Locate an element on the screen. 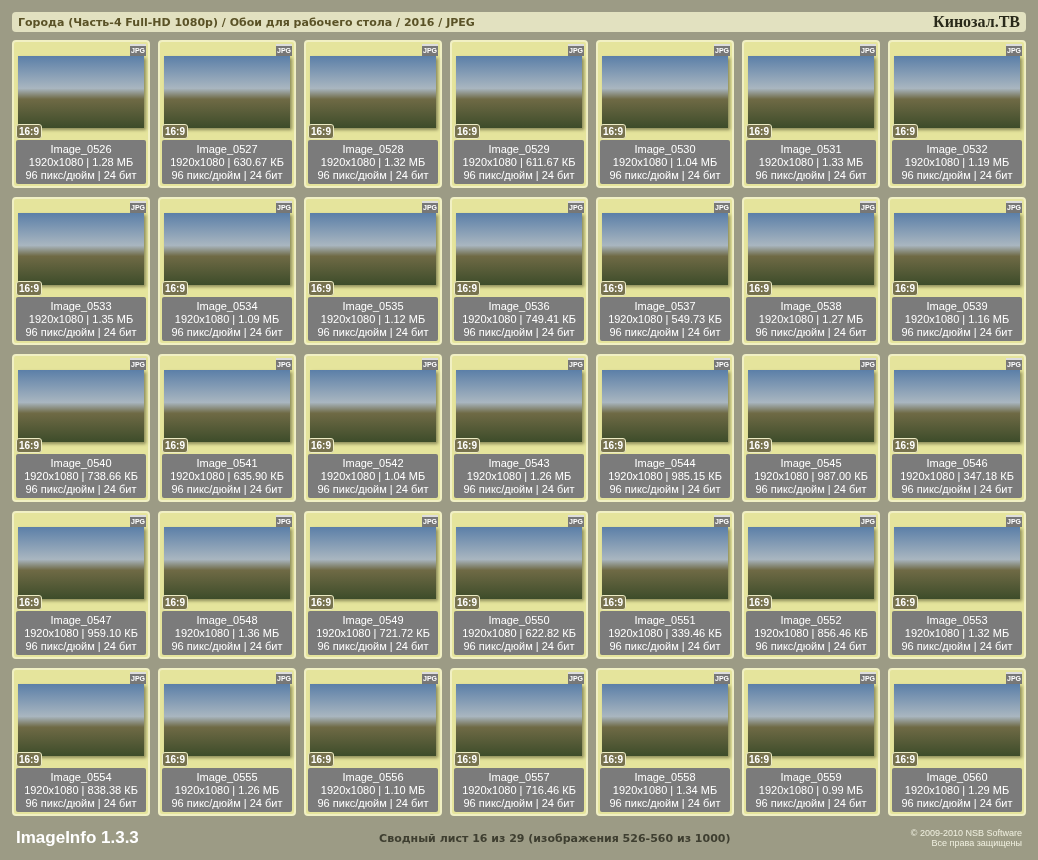  size-text: 1920x1080 | 1.28 МБ is located at coordinates (81, 162).